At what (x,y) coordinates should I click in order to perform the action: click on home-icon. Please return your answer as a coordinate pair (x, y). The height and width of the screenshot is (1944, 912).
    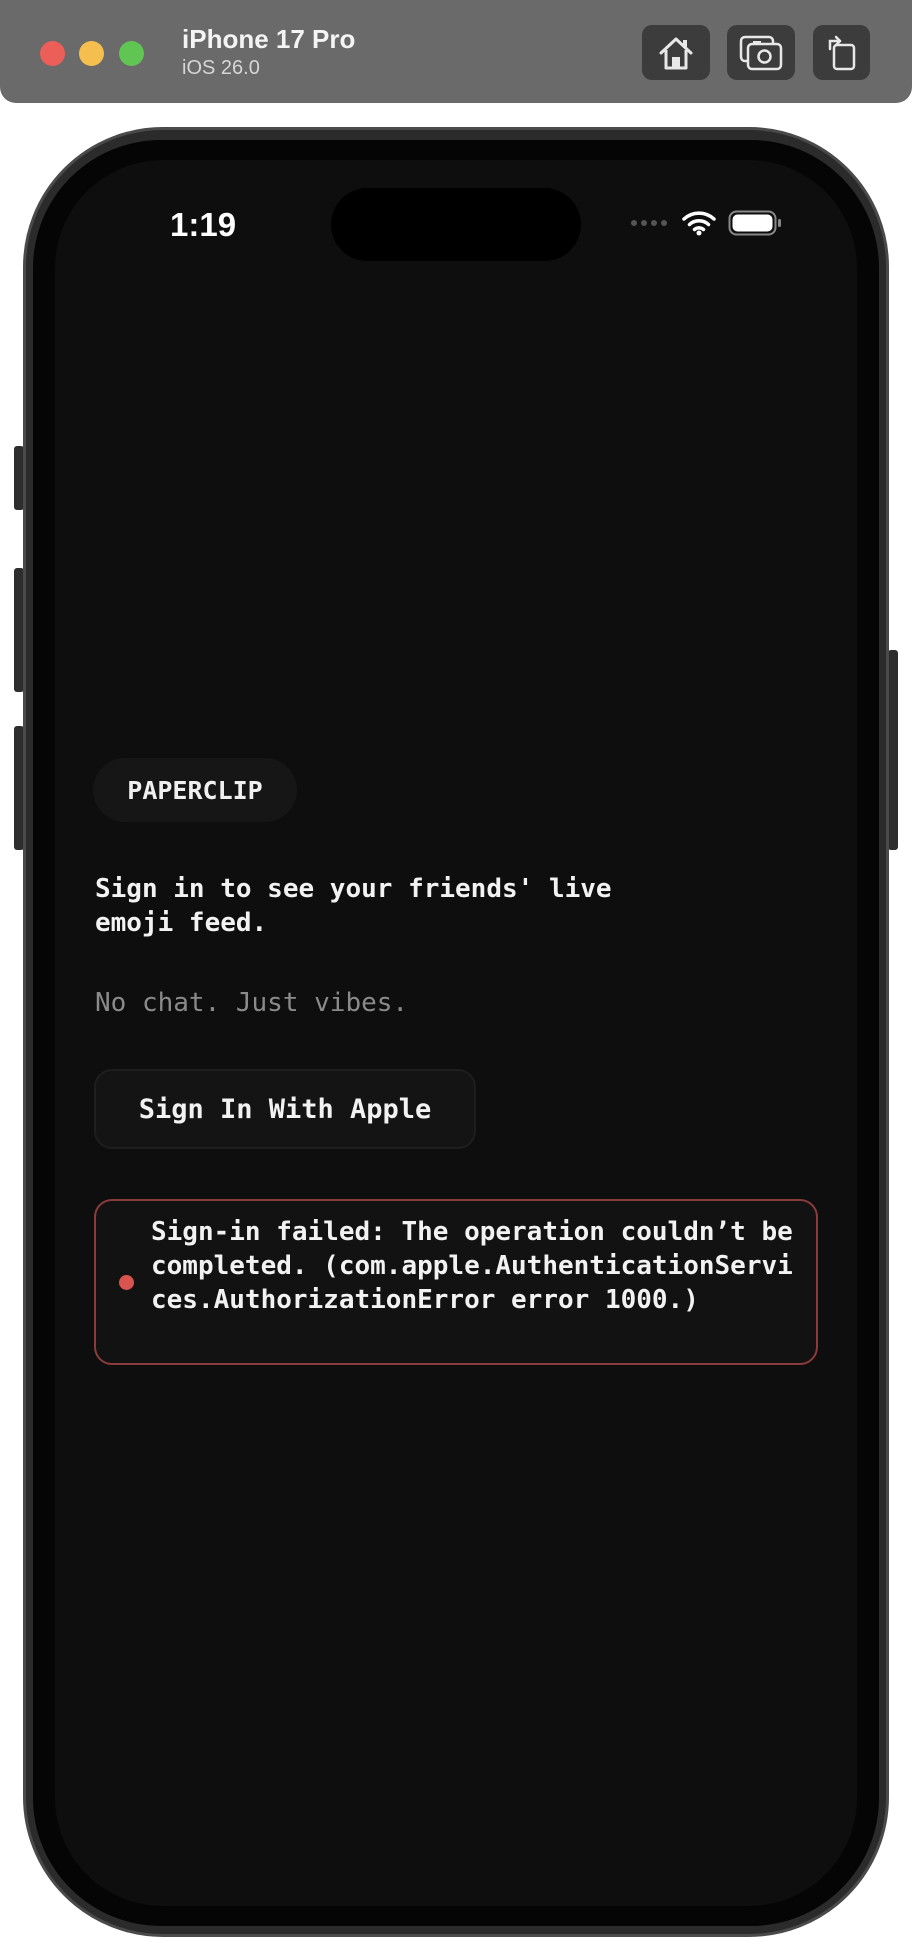
    Looking at the image, I should click on (676, 53).